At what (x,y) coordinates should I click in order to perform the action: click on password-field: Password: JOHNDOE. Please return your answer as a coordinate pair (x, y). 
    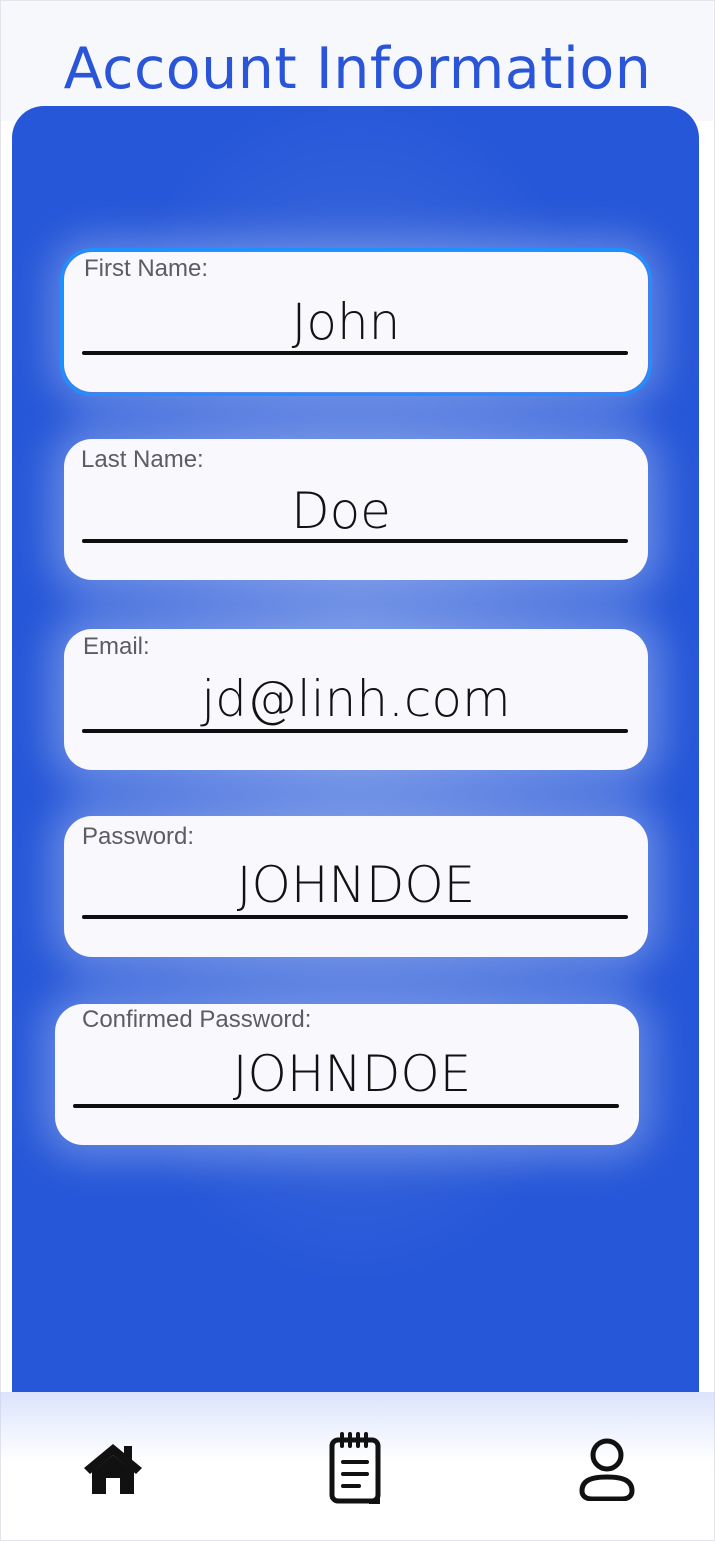
    Looking at the image, I should click on (356, 886).